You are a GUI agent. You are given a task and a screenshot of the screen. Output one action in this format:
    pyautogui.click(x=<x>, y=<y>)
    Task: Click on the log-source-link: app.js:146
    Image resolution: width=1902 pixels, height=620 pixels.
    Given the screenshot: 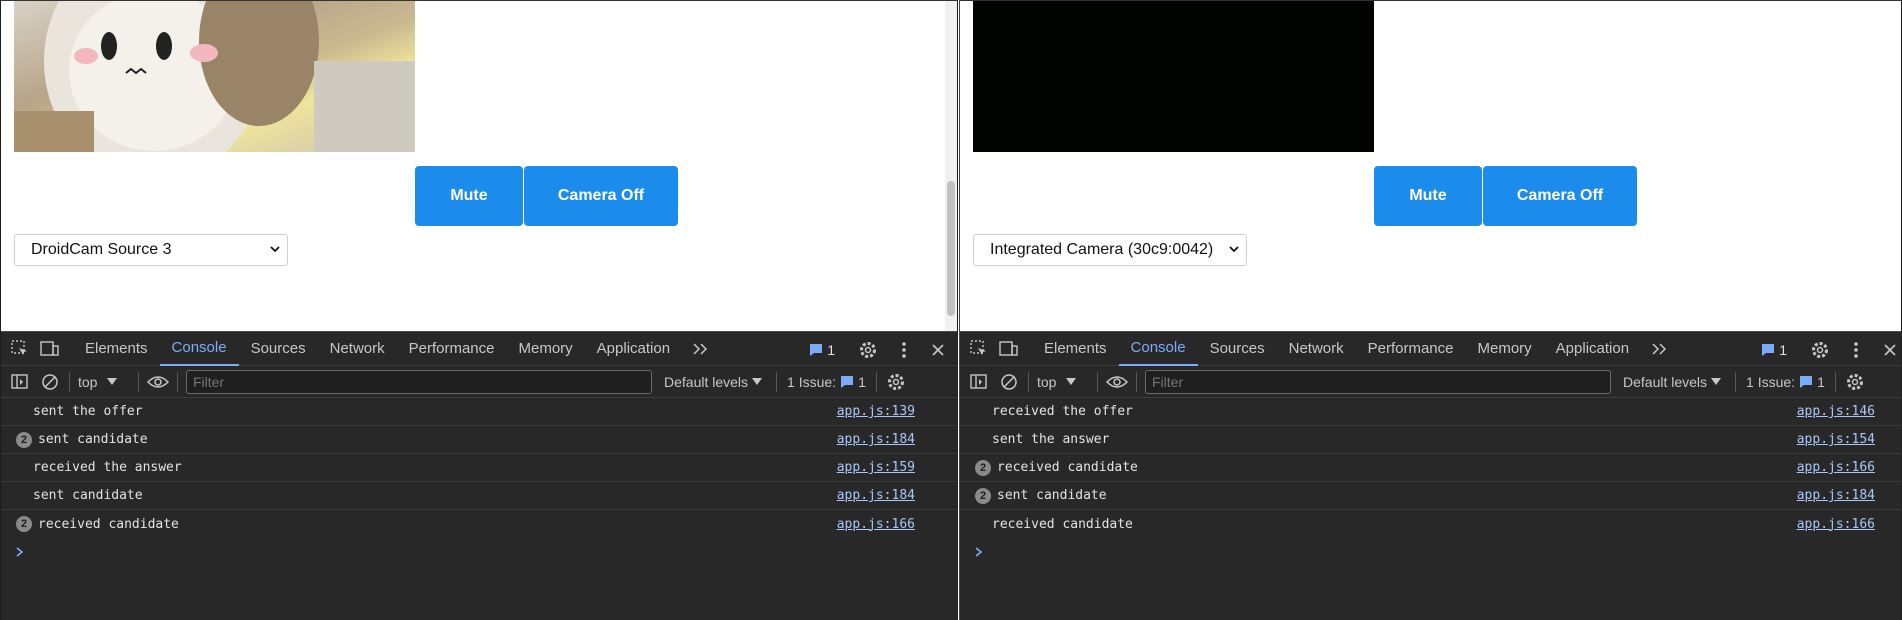 What is the action you would take?
    pyautogui.click(x=1836, y=411)
    